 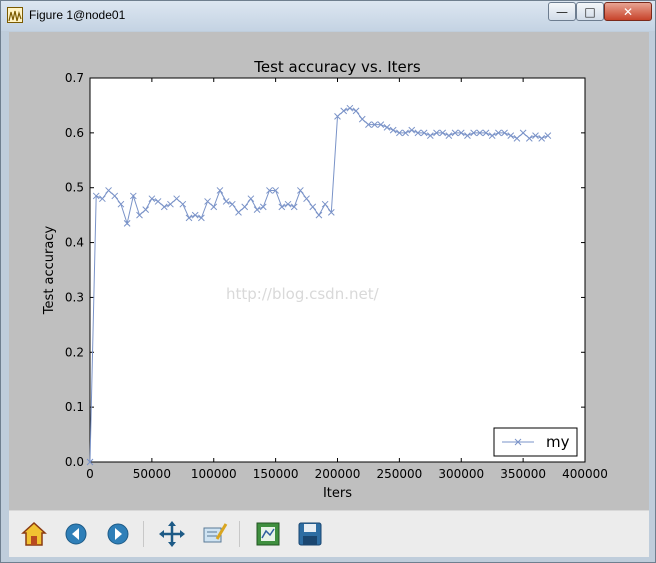 I want to click on window-title: Figure 1@node01, so click(x=77, y=15).